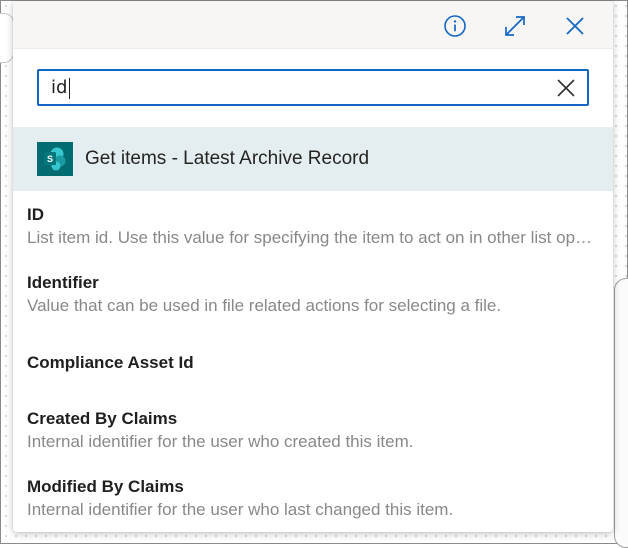 The height and width of the screenshot is (548, 628). I want to click on list-item-title: Created By Claims, so click(102, 418).